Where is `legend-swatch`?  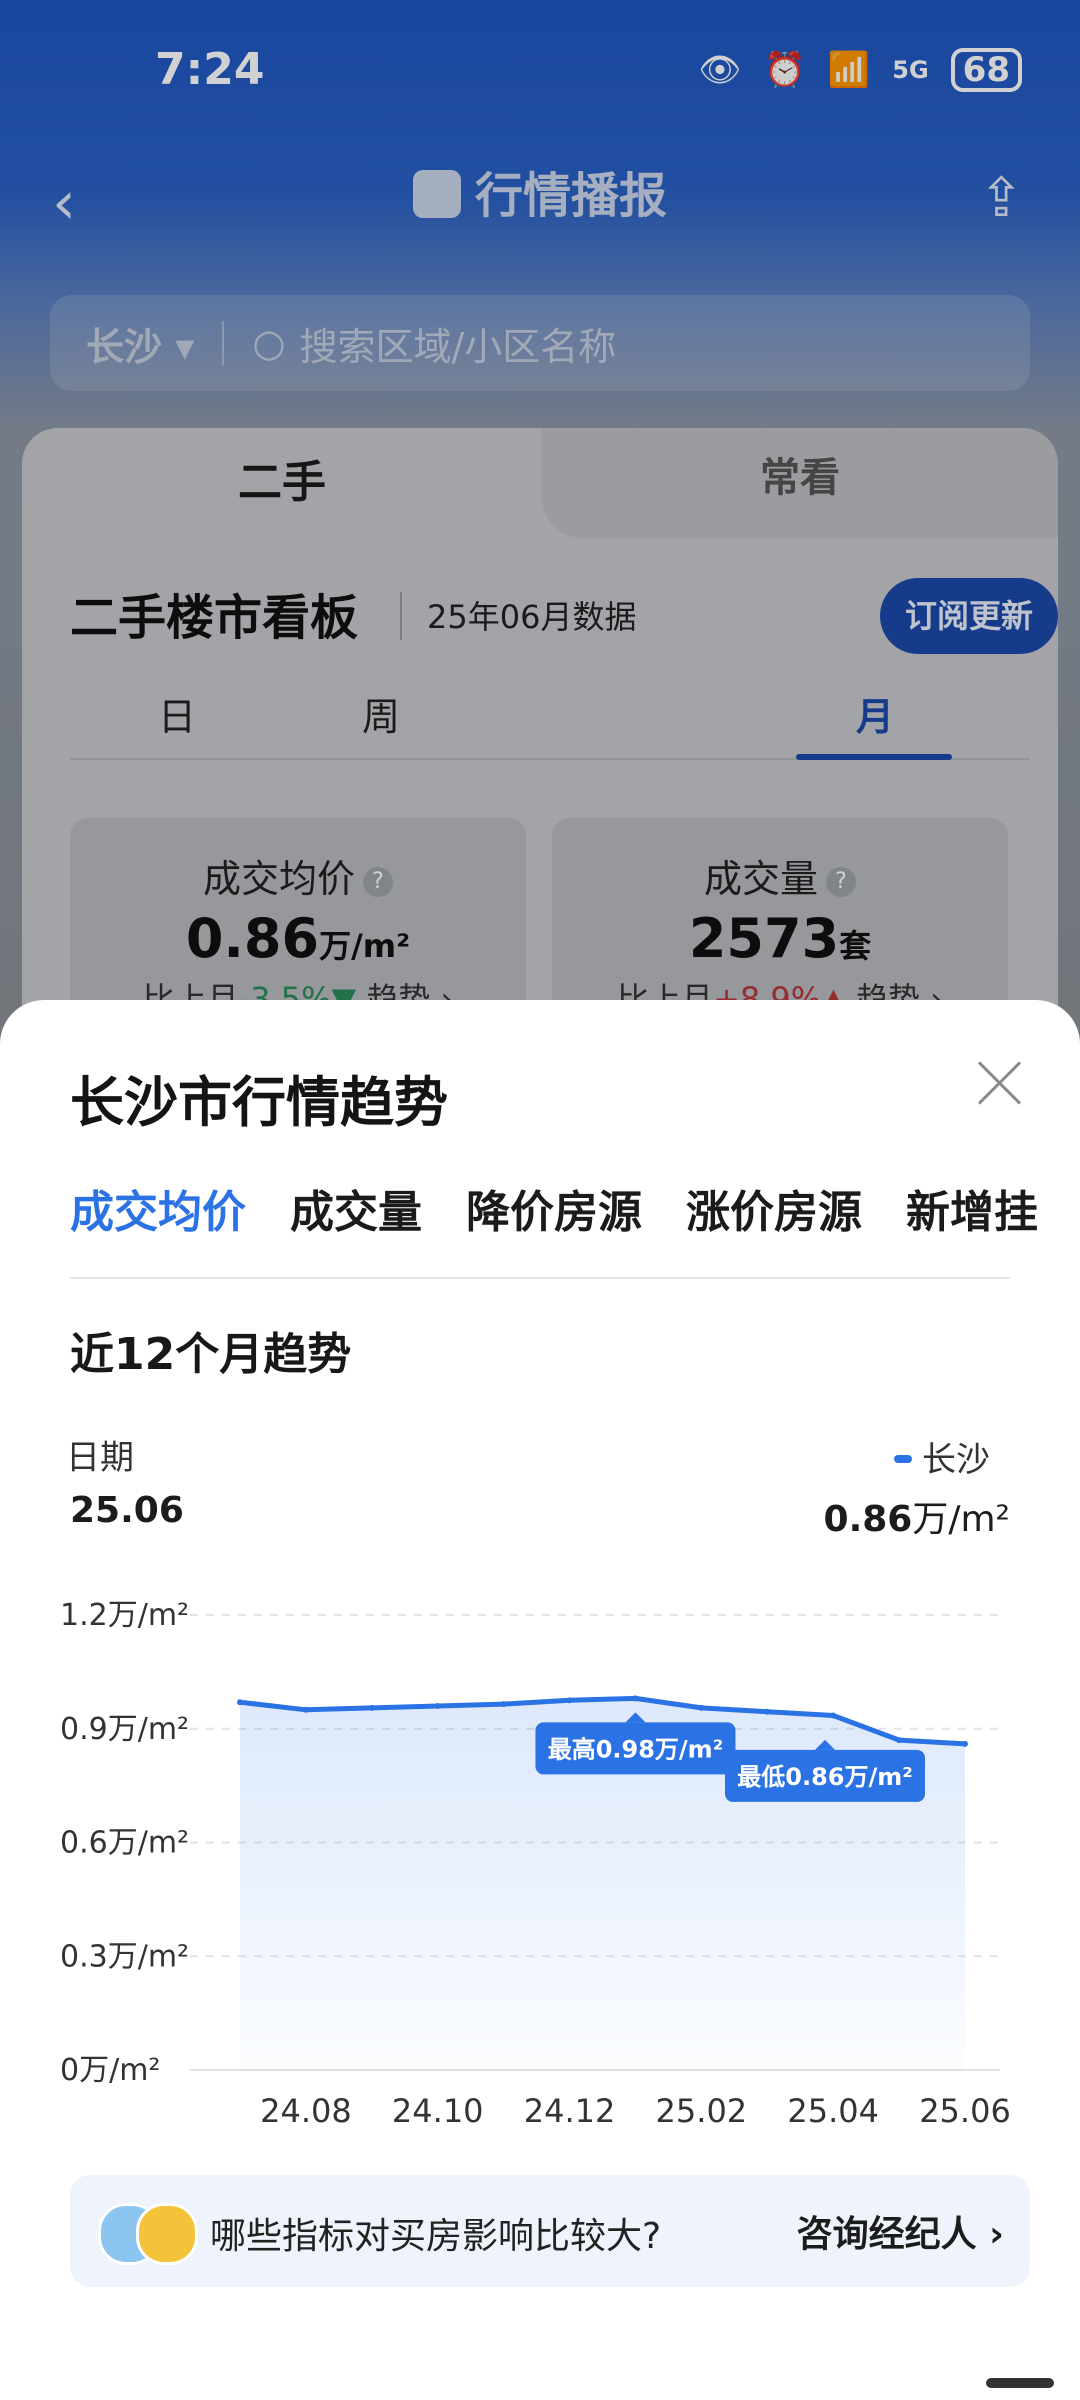 legend-swatch is located at coordinates (903, 1459).